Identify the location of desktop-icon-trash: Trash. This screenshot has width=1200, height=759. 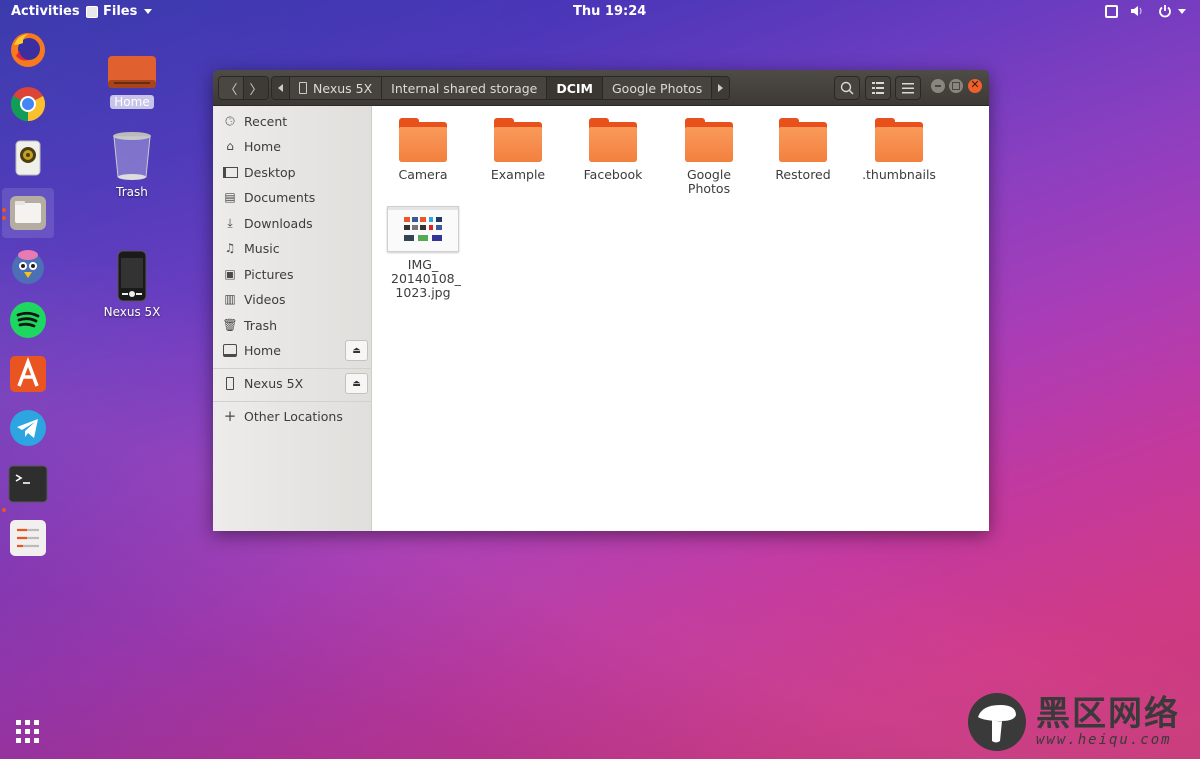
(132, 164).